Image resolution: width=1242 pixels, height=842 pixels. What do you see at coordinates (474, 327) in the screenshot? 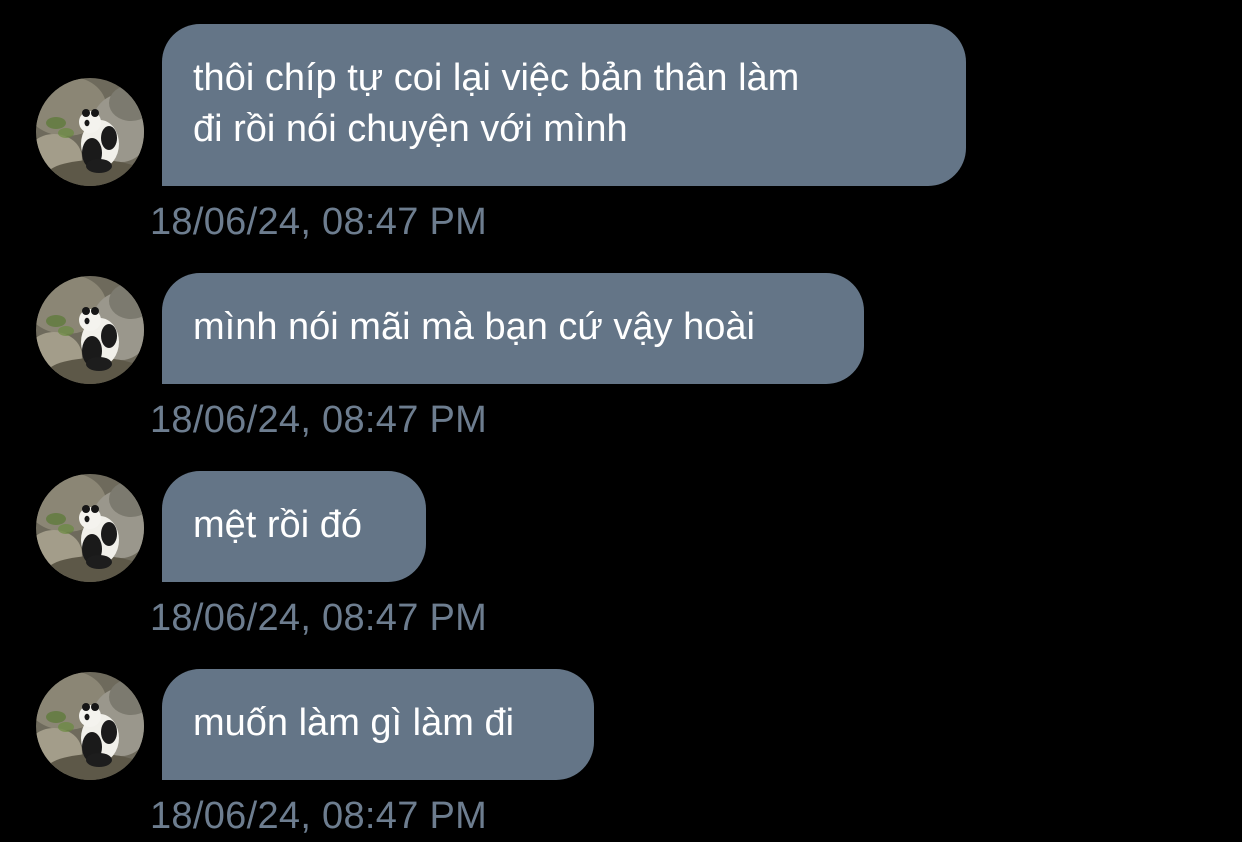
I see `message-text-line: mình nói mãi mà bạn cứ vậy hoài` at bounding box center [474, 327].